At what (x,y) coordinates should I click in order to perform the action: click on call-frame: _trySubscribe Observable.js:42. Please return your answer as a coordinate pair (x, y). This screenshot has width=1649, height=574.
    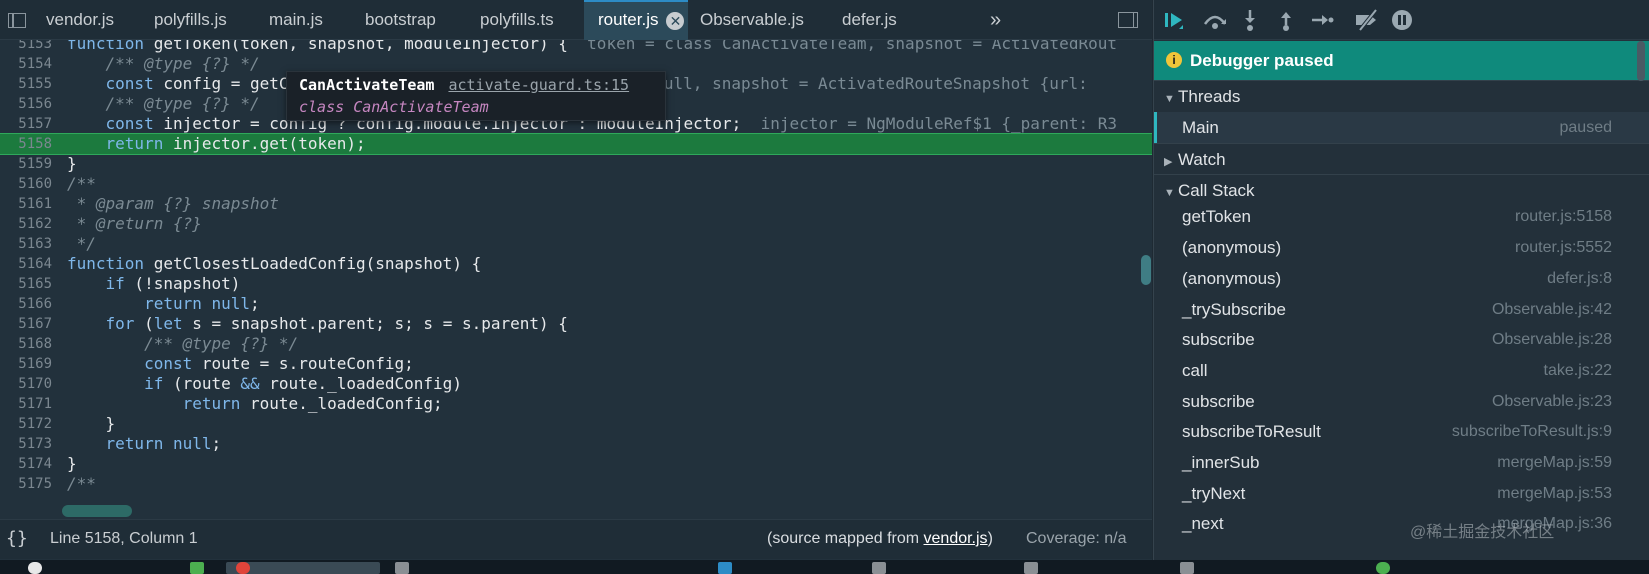
    Looking at the image, I should click on (1401, 309).